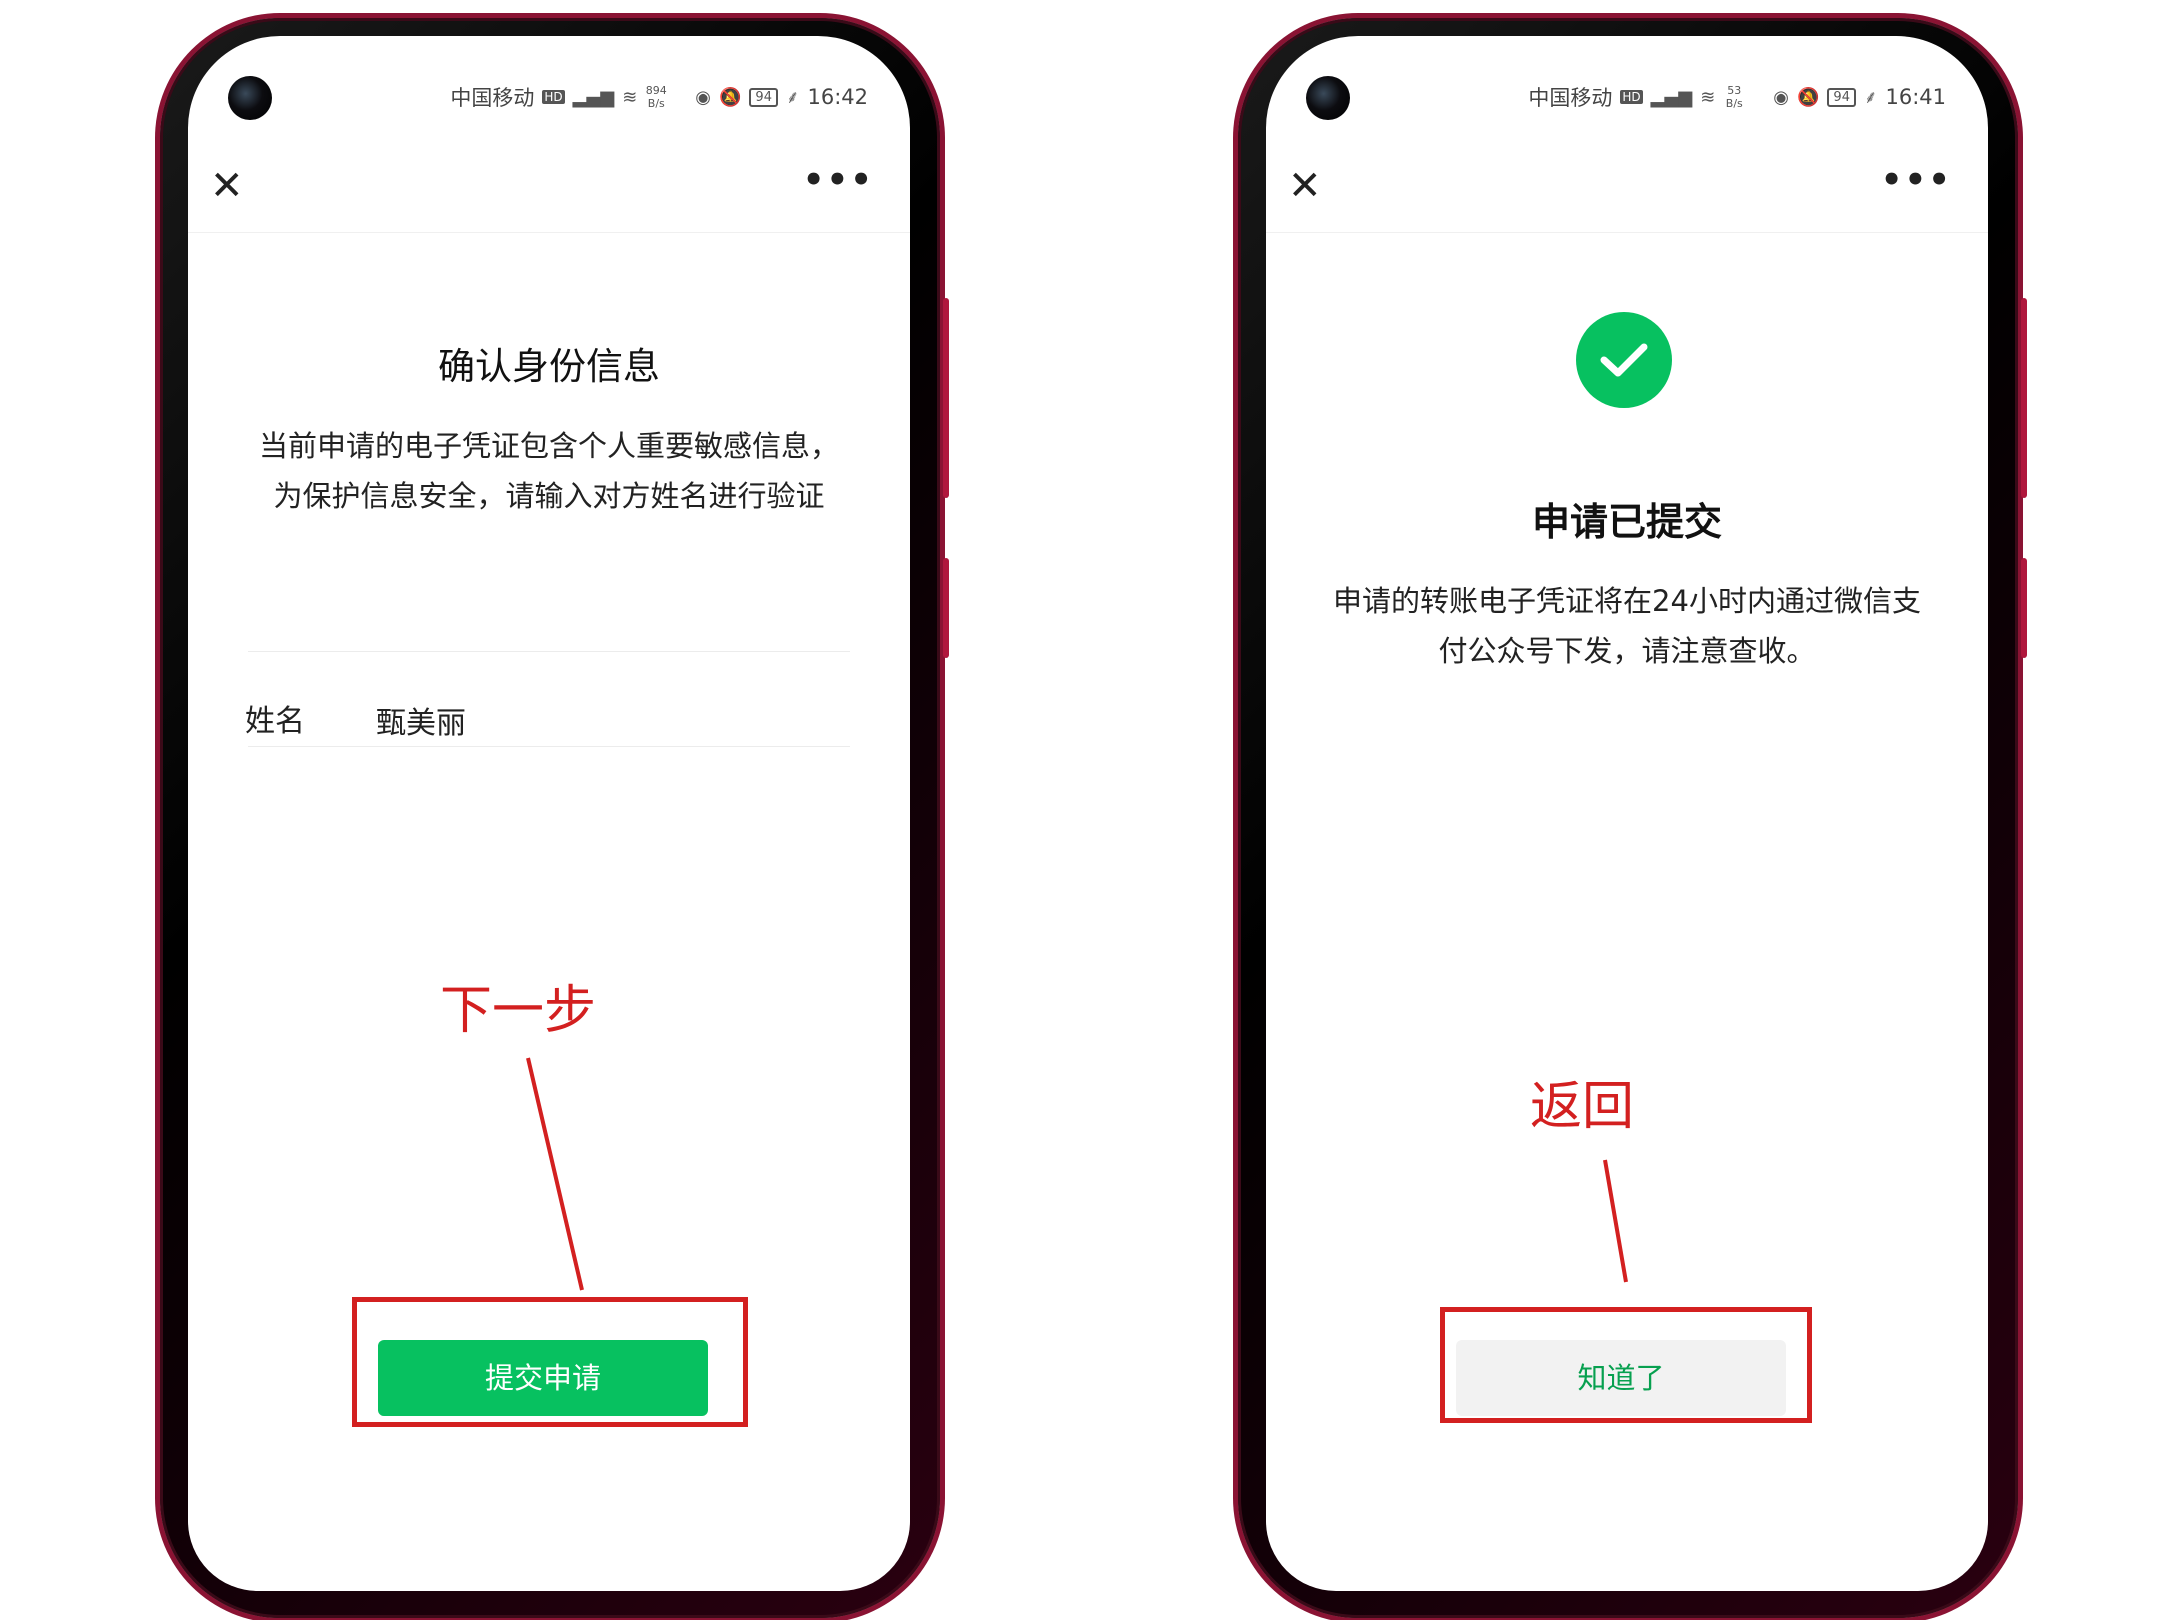  I want to click on status-bar: 中国移动 HD ▂▄▆ ≋ 53 B/s ◉ 🔕 94 ⸙ 16:41, so click(1737, 97).